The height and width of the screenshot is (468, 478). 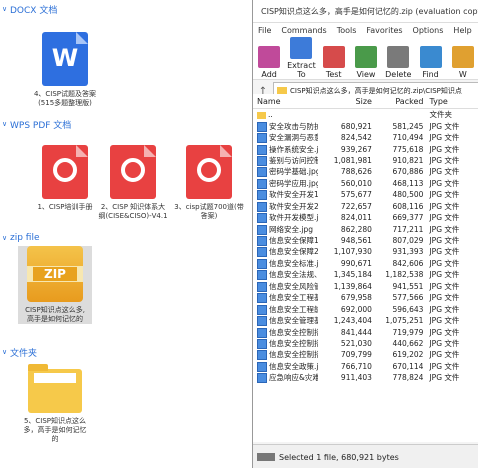 I want to click on table-row: 安全攻击与防护... 680,921 581,245 JPG 文件, so click(x=365, y=126).